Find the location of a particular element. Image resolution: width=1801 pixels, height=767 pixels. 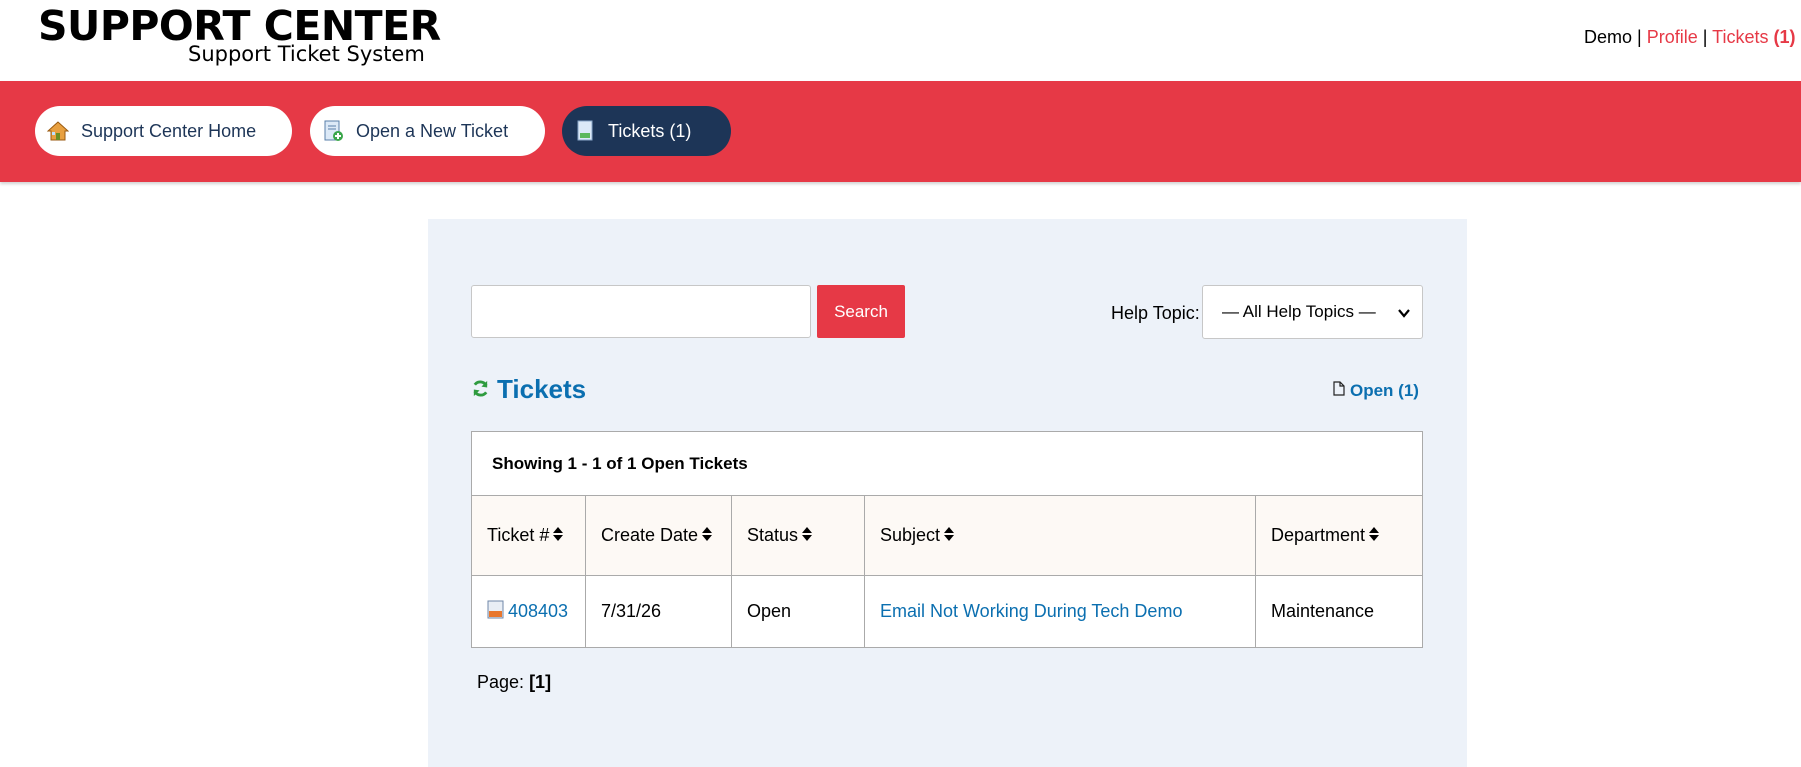

nav-label: Support Center Home is located at coordinates (169, 130).